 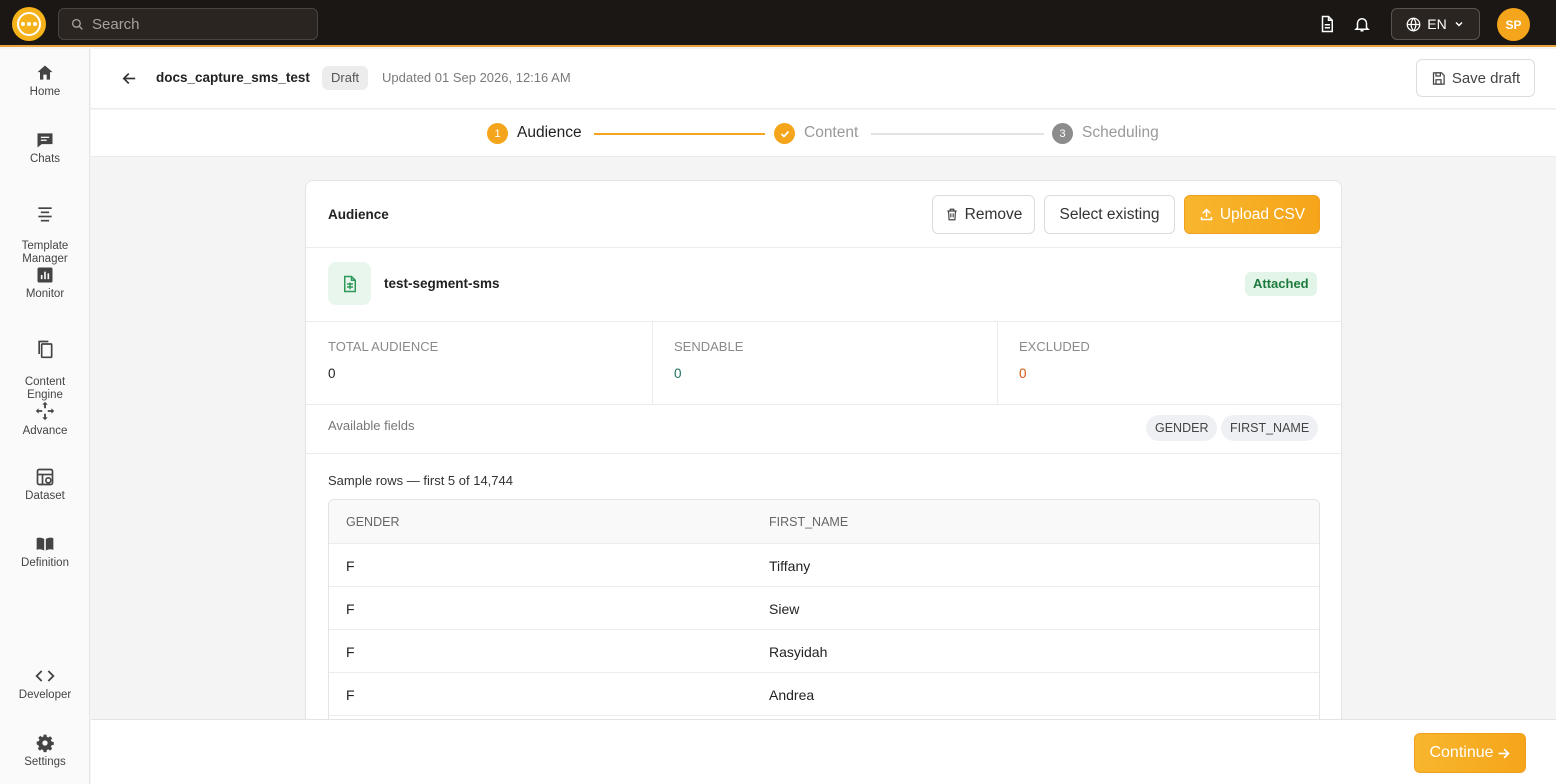 I want to click on footer-bar: Continue, so click(x=823, y=751).